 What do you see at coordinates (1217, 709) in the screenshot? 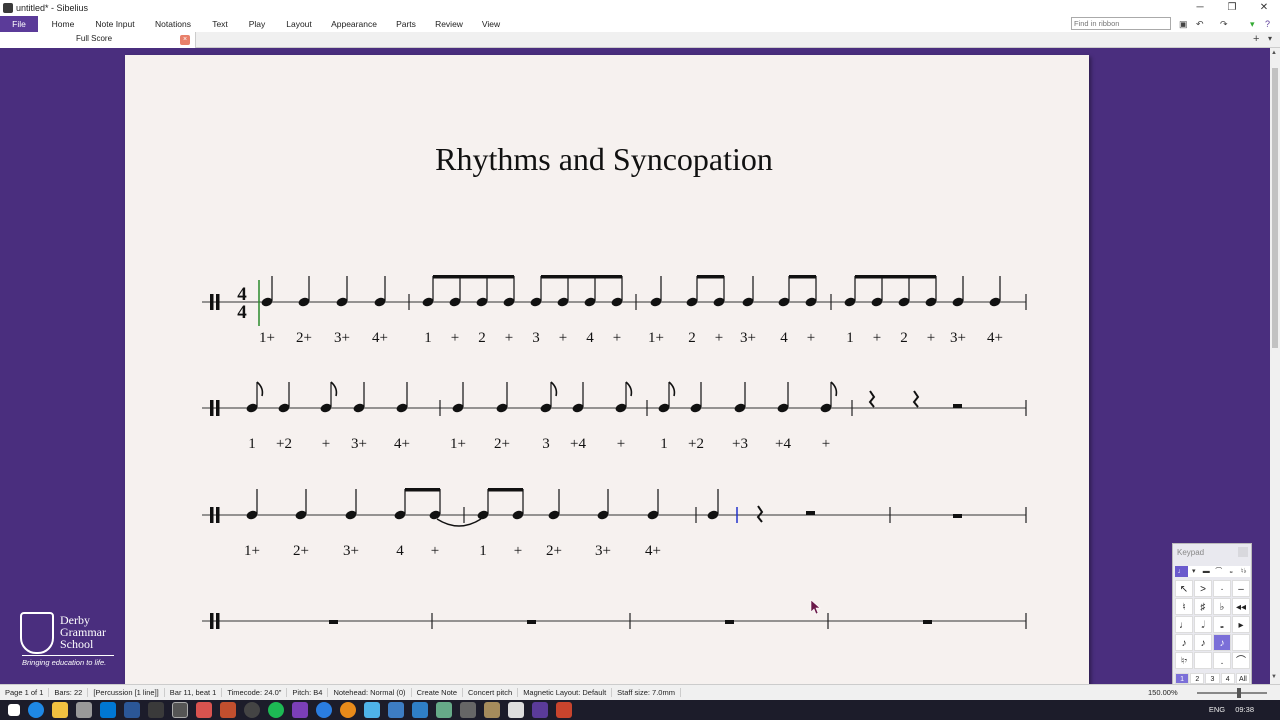
I see `language-indicator: ENG` at bounding box center [1217, 709].